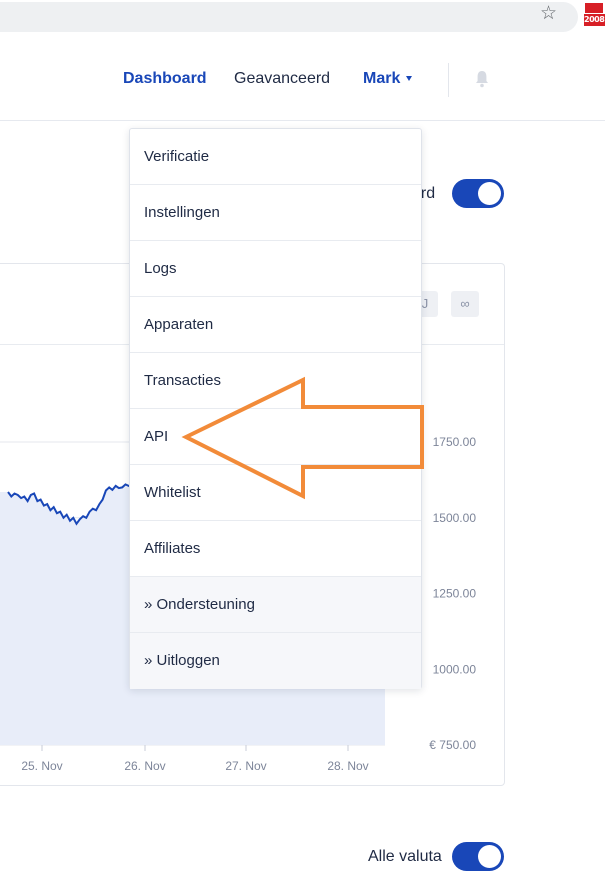 This screenshot has width=605, height=883. Describe the element at coordinates (245, 766) in the screenshot. I see `x-tick-label: 27. Nov` at that location.